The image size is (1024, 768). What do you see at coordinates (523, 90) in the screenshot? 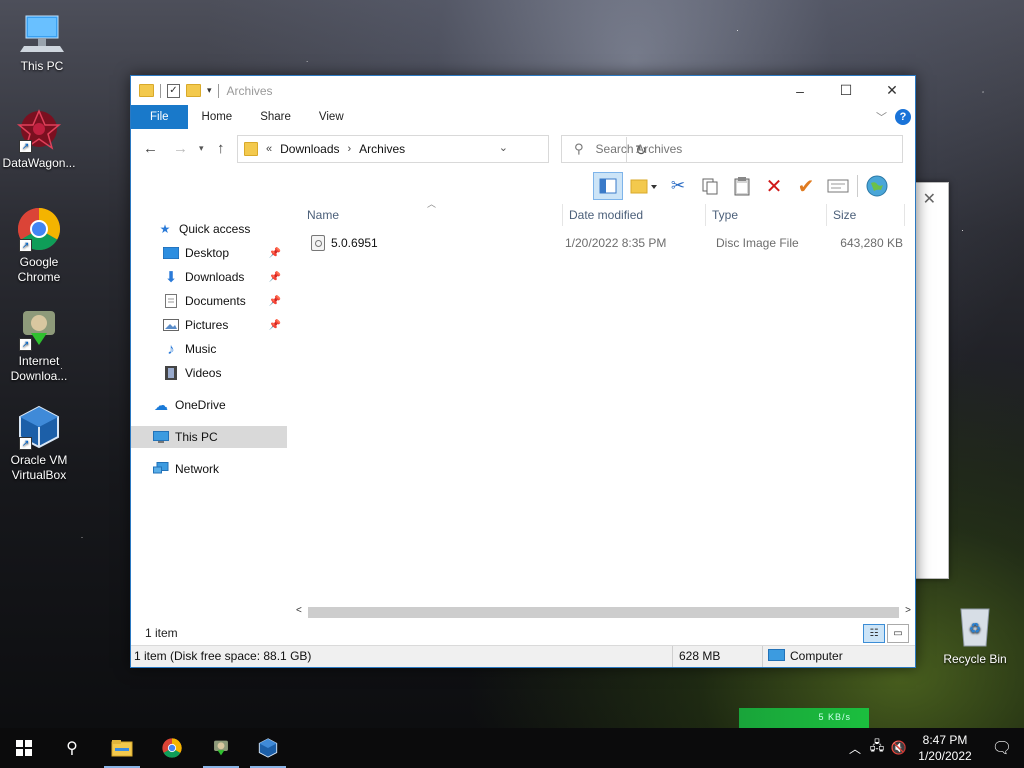
I see `title-bar: ✓ ▾ Archives – ☐ ✕` at bounding box center [523, 90].